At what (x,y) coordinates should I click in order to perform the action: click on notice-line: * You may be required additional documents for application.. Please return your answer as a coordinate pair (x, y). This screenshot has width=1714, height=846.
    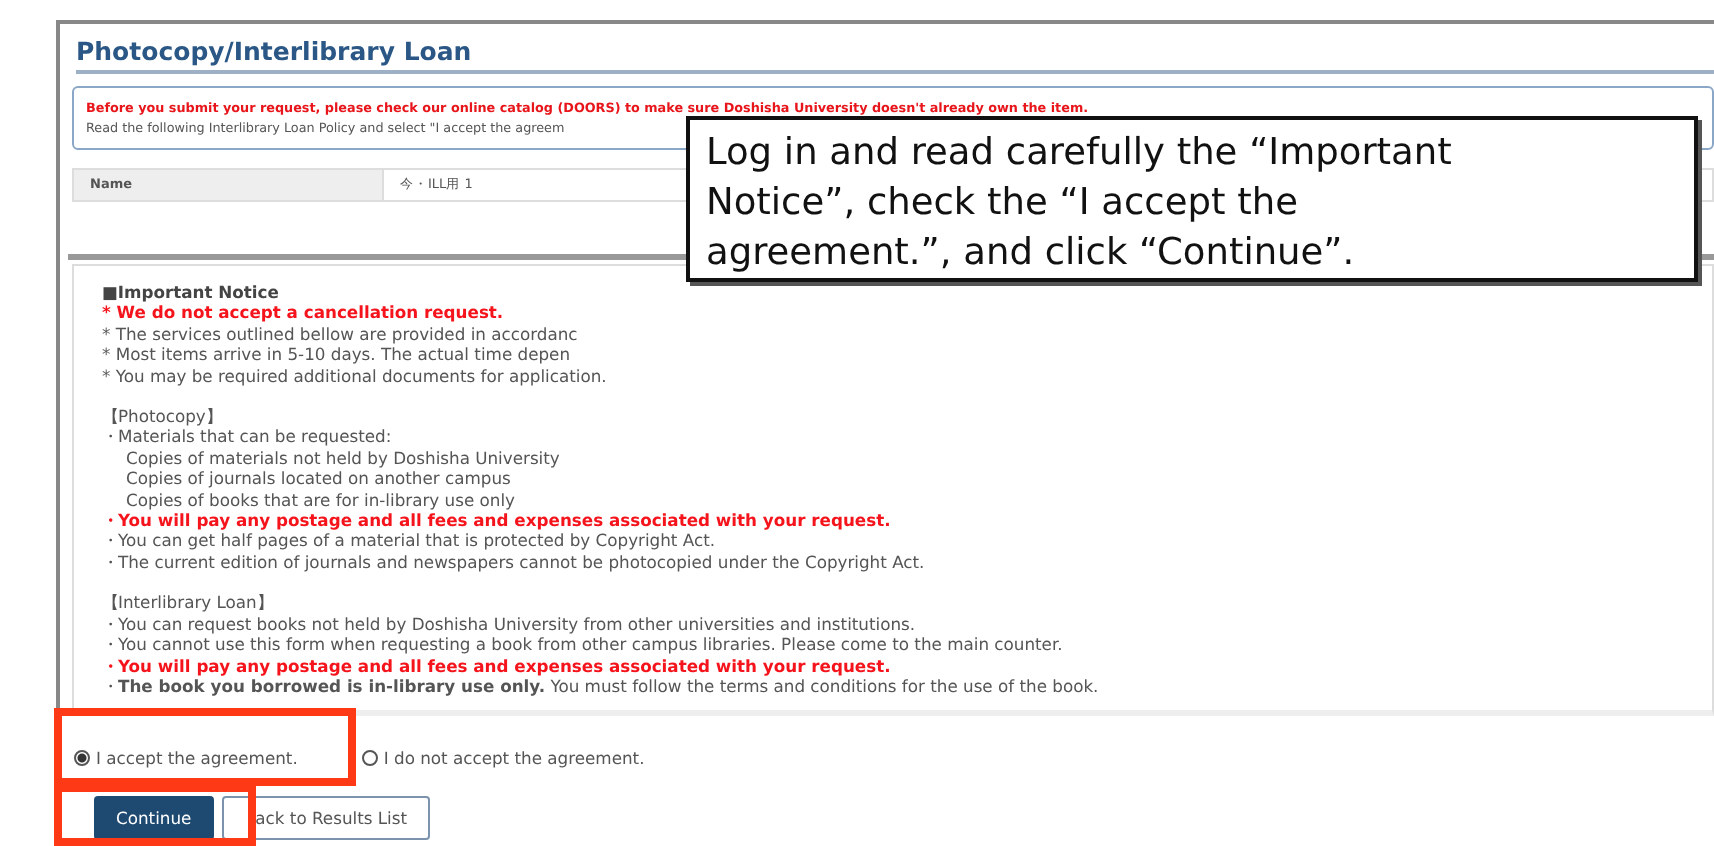
    Looking at the image, I should click on (355, 376).